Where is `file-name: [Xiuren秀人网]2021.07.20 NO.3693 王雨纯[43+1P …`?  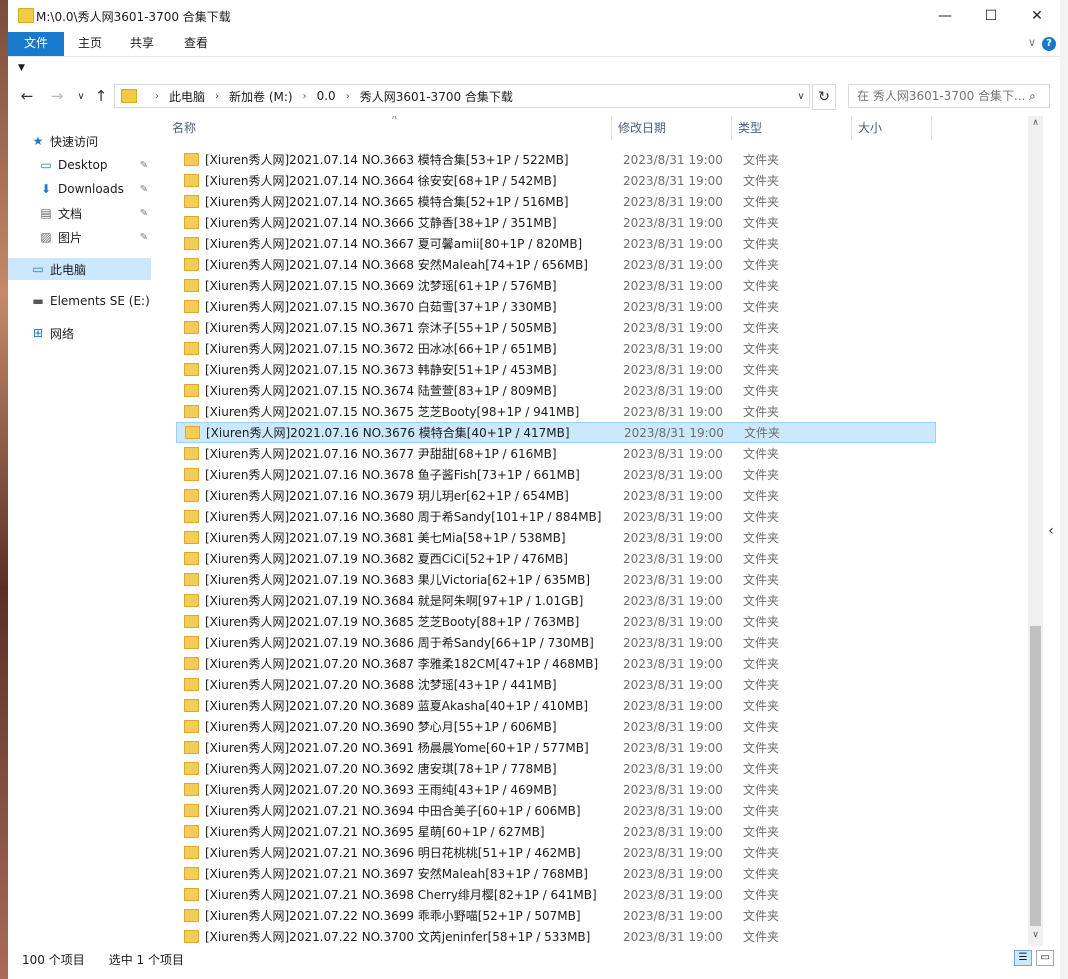 file-name: [Xiuren秀人网]2021.07.20 NO.3693 王雨纯[43+1P … is located at coordinates (414, 789).